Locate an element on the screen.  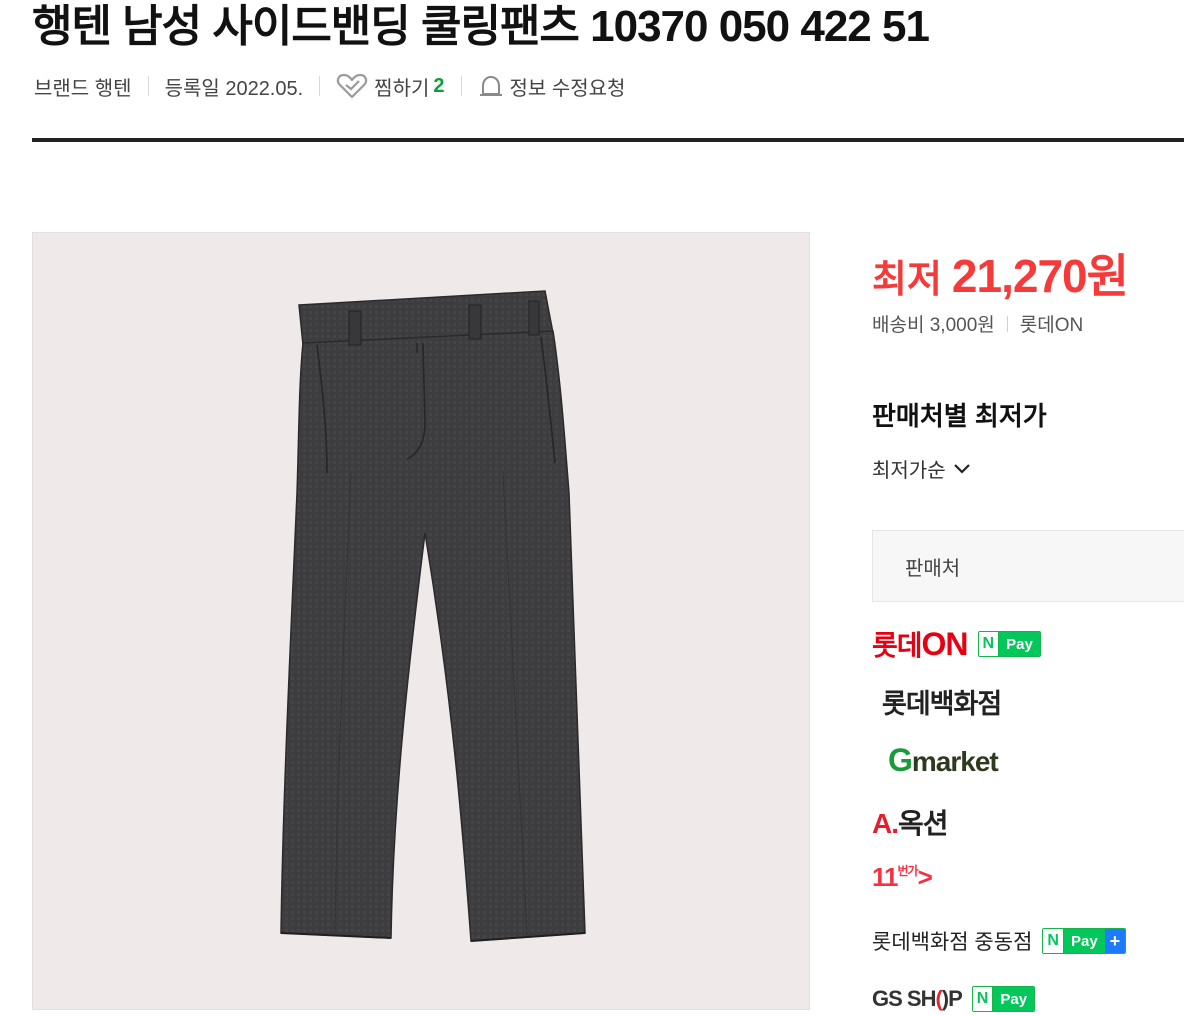
seller-table-header: 판매처 is located at coordinates (1028, 566).